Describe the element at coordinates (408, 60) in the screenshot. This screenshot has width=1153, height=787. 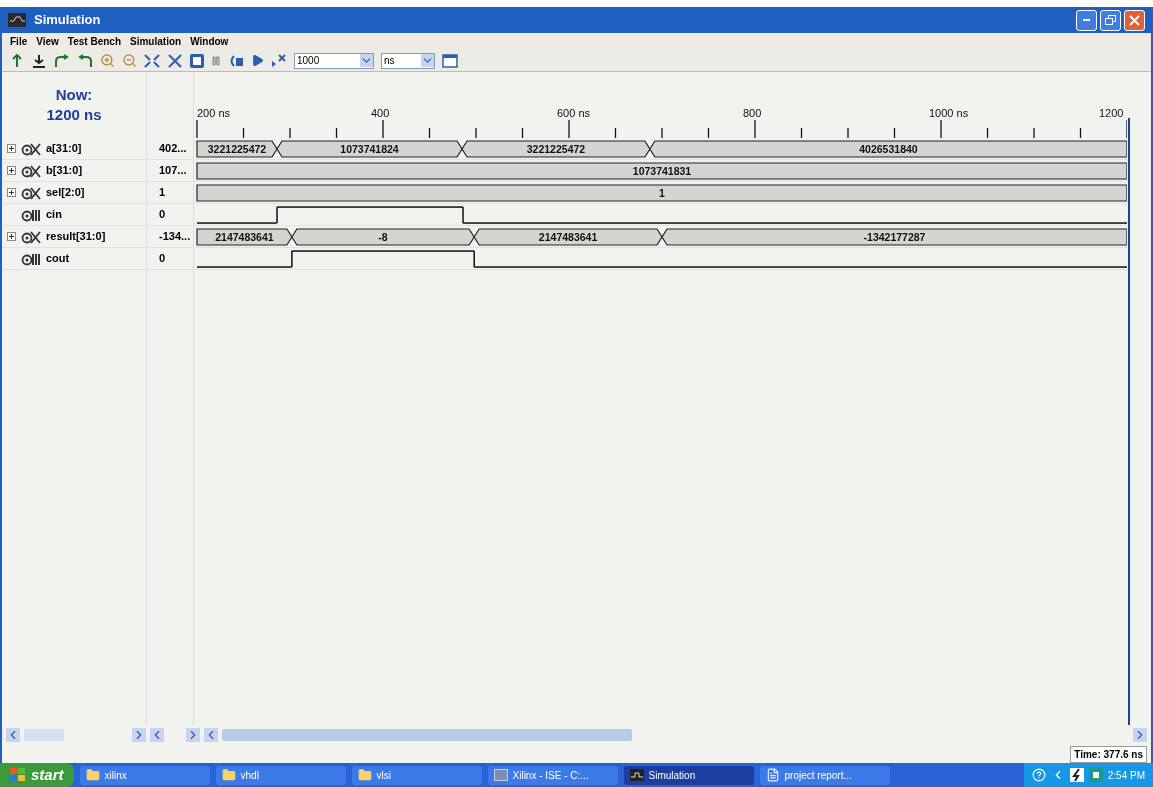
I see `time-unit-dropdown: ns` at that location.